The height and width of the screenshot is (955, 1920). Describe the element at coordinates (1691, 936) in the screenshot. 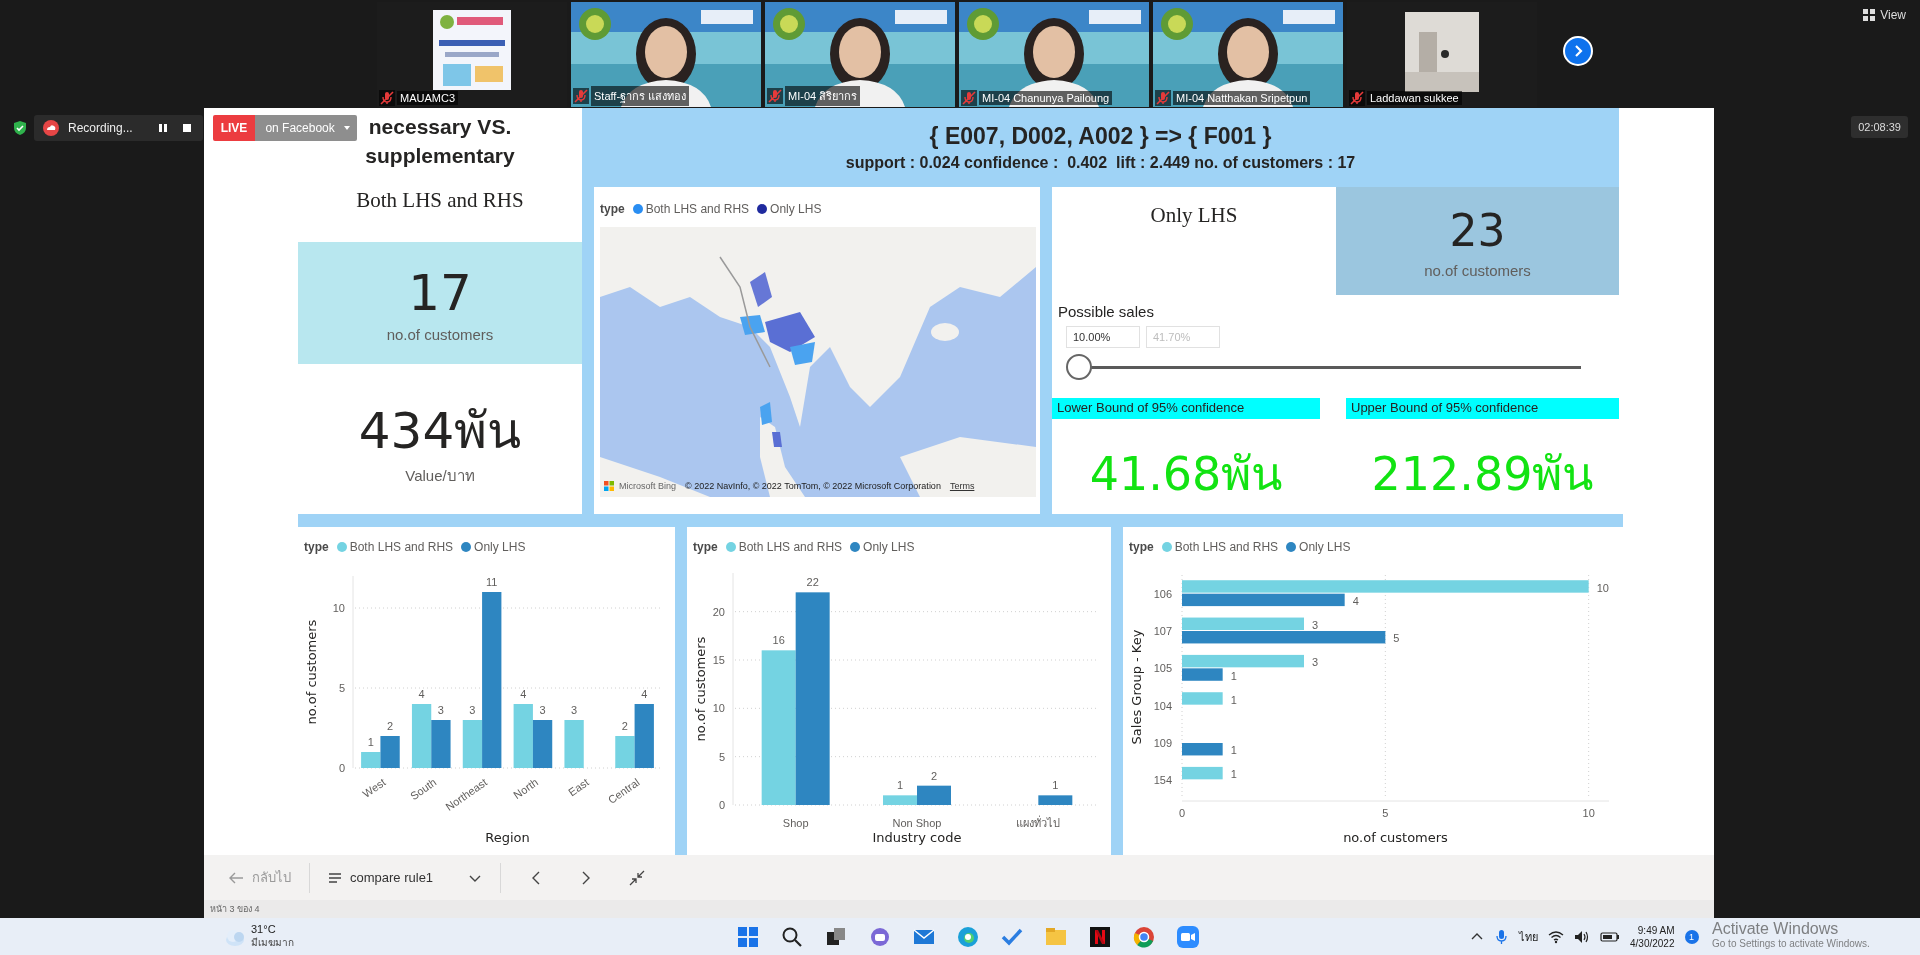

I see `notification-badge: 1` at that location.